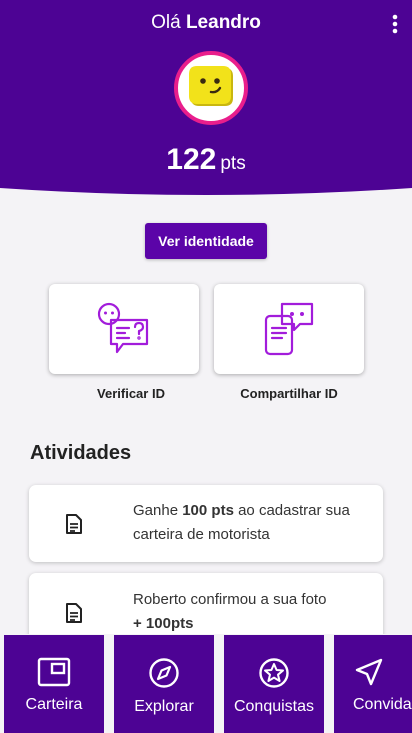 The height and width of the screenshot is (733, 412). I want to click on nav-item-convidar: Convidar, so click(373, 684).